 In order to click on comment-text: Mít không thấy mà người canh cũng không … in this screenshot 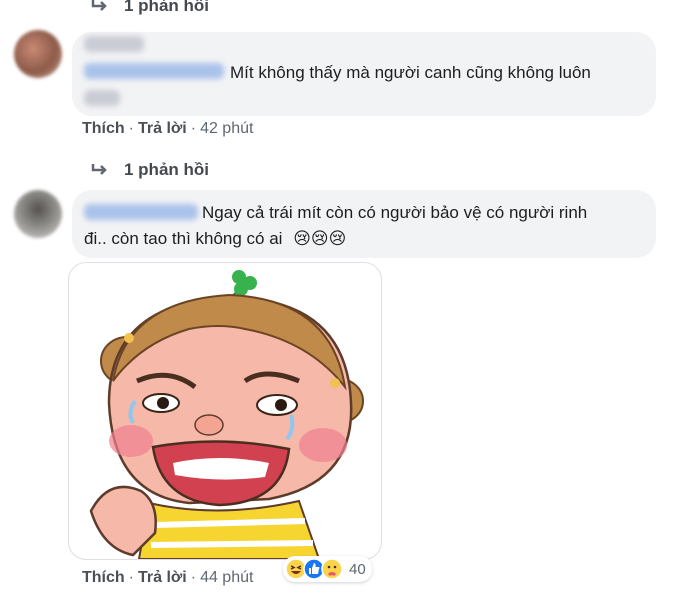, I will do `click(410, 72)`.